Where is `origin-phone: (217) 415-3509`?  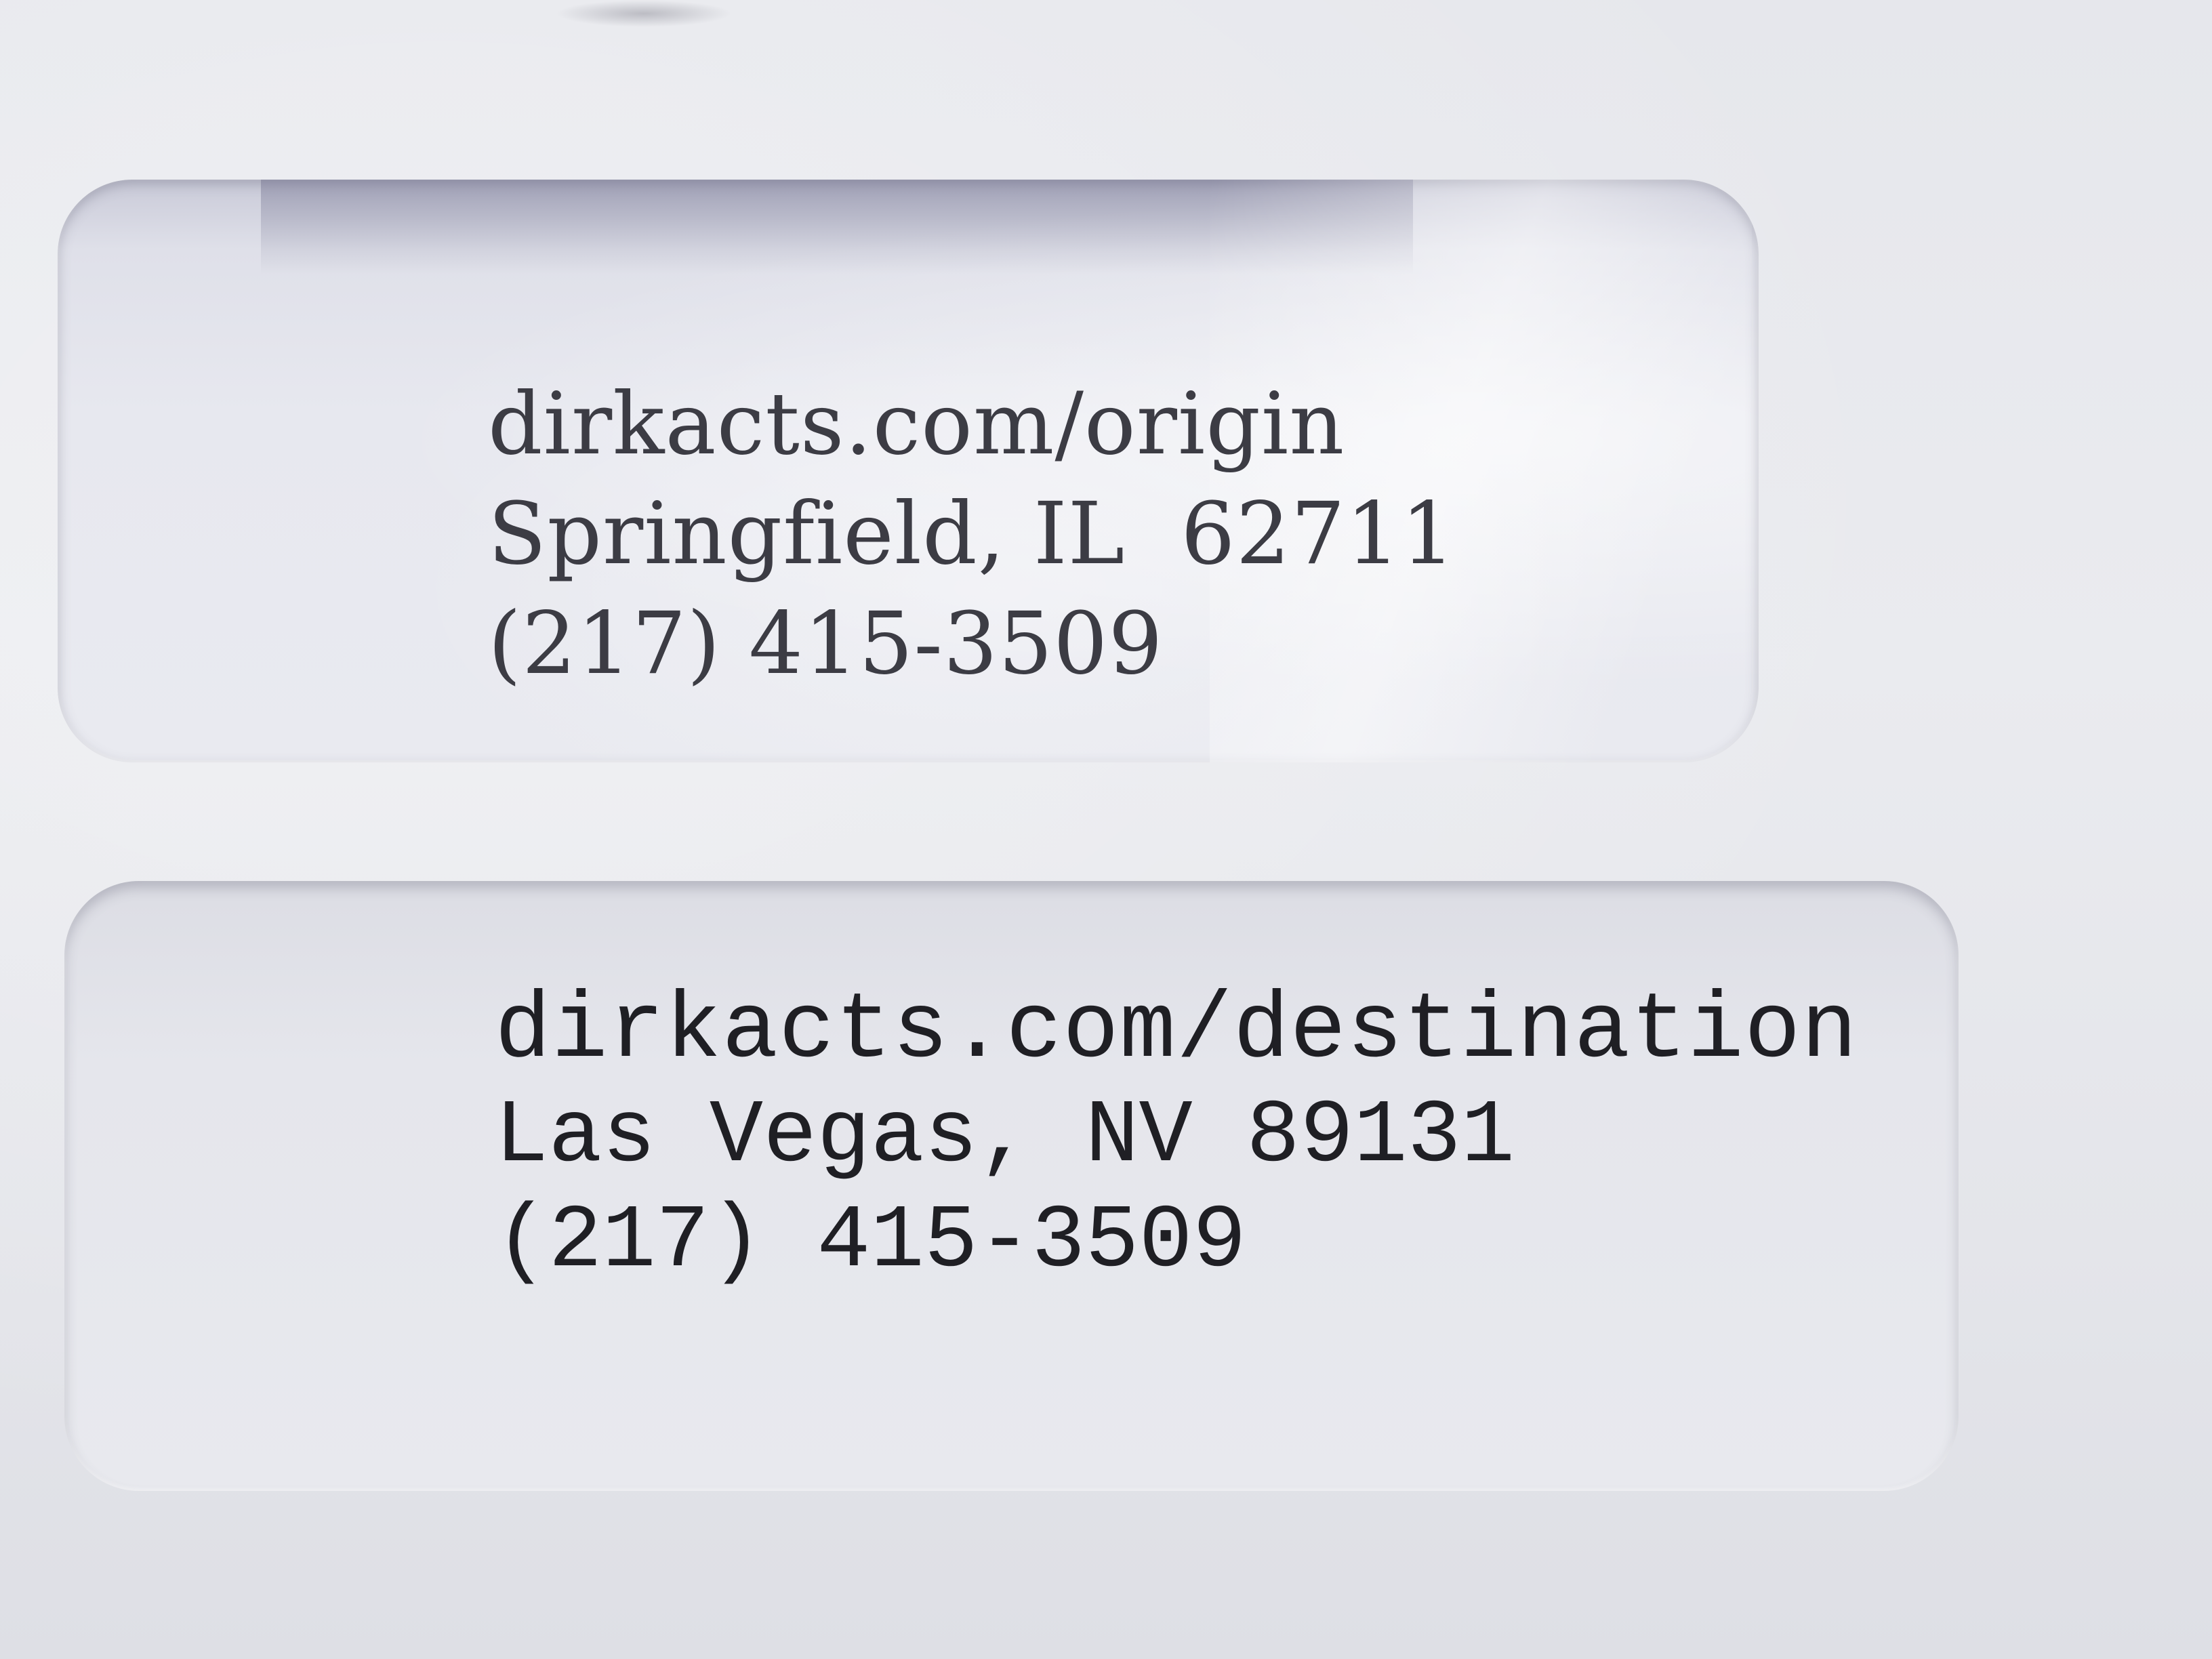 origin-phone: (217) 415-3509 is located at coordinates (826, 644).